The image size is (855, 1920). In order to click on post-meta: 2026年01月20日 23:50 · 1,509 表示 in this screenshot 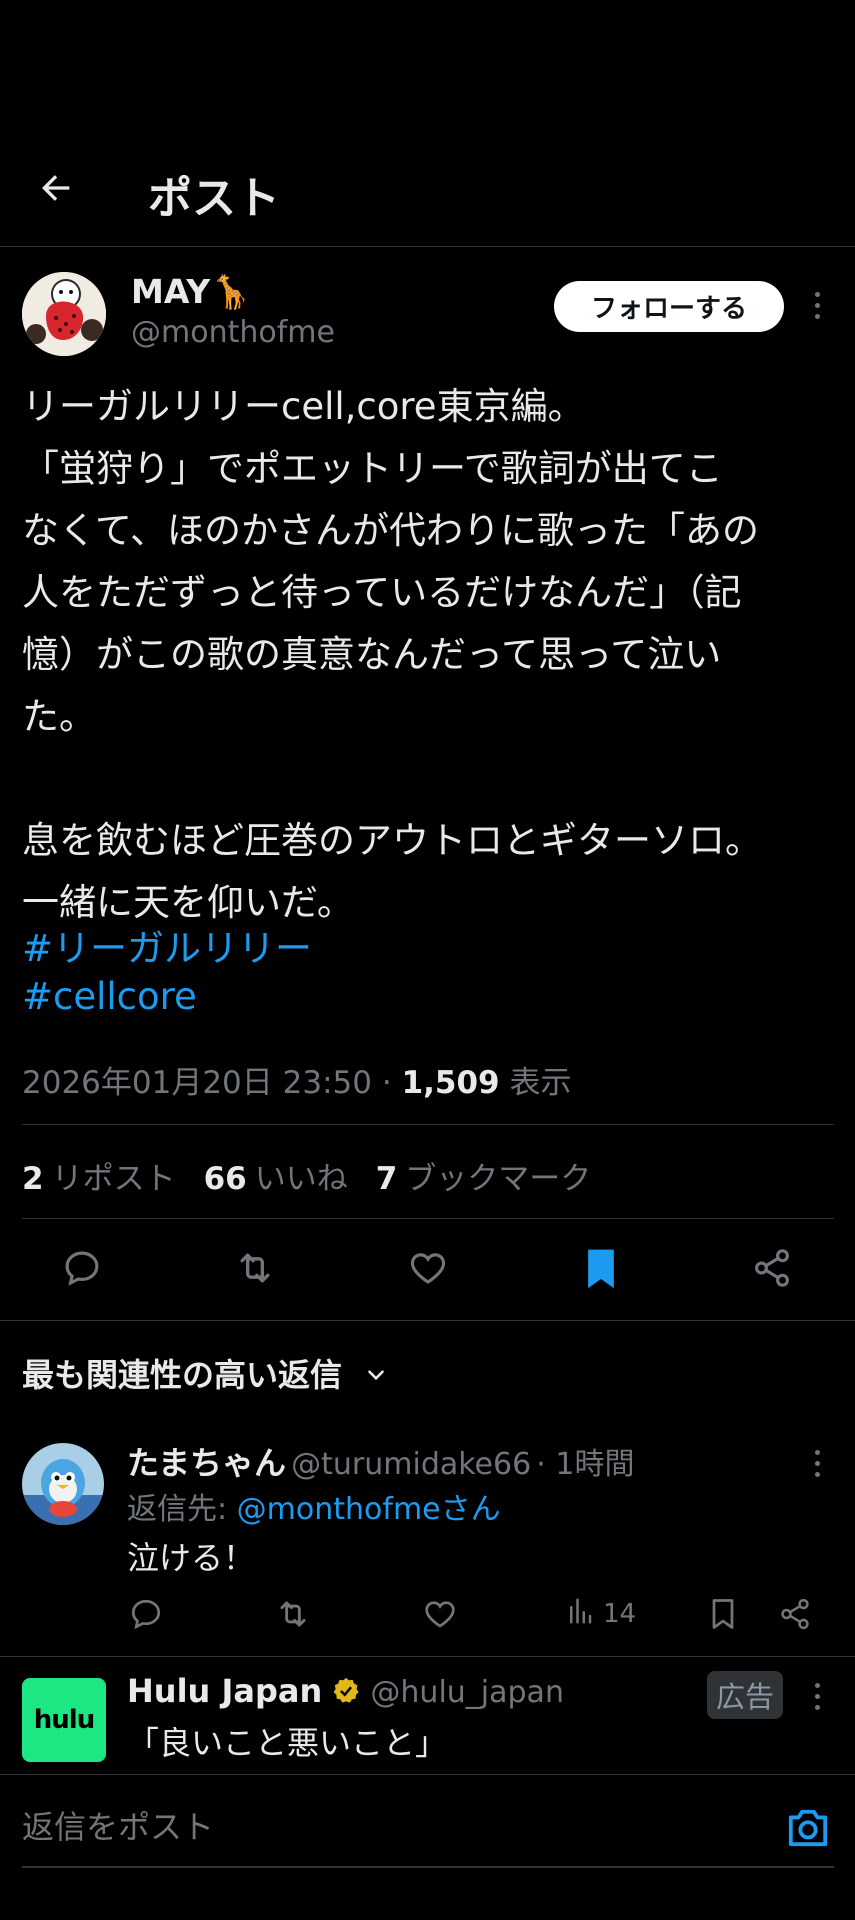, I will do `click(296, 1079)`.